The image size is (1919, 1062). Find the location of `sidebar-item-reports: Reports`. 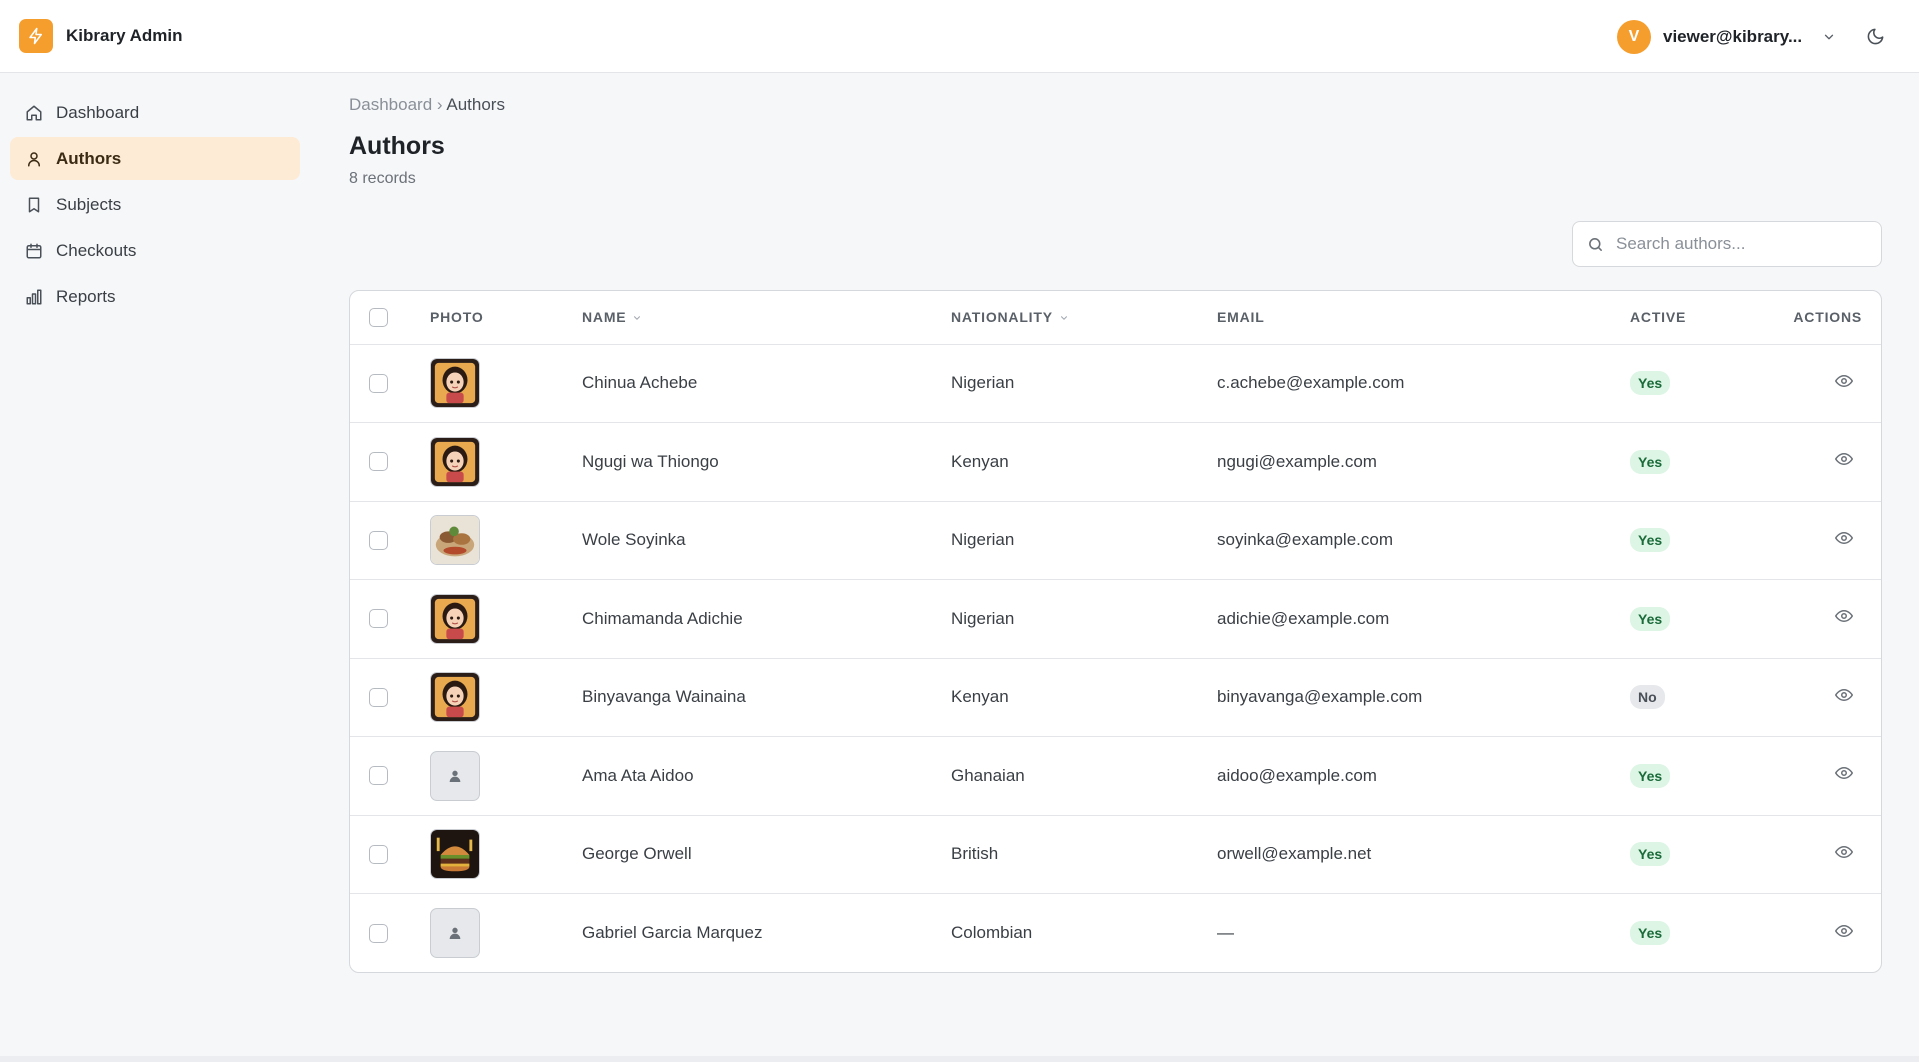

sidebar-item-reports: Reports is located at coordinates (155, 296).